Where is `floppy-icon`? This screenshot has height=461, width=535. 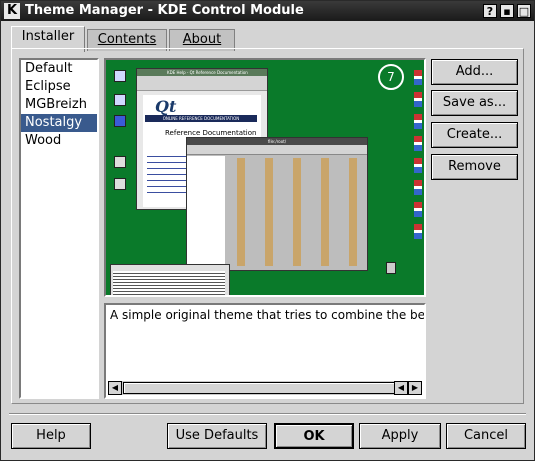 floppy-icon is located at coordinates (120, 121).